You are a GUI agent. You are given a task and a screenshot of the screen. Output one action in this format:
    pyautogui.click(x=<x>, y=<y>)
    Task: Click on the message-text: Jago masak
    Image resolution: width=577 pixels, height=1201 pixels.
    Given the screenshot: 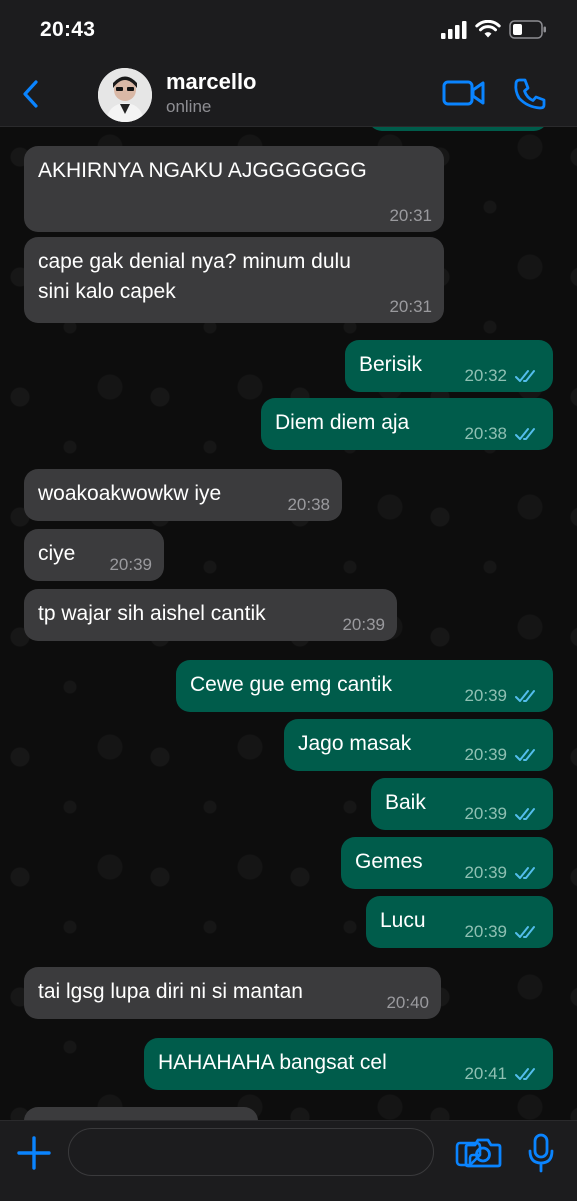 What is the action you would take?
    pyautogui.click(x=355, y=743)
    